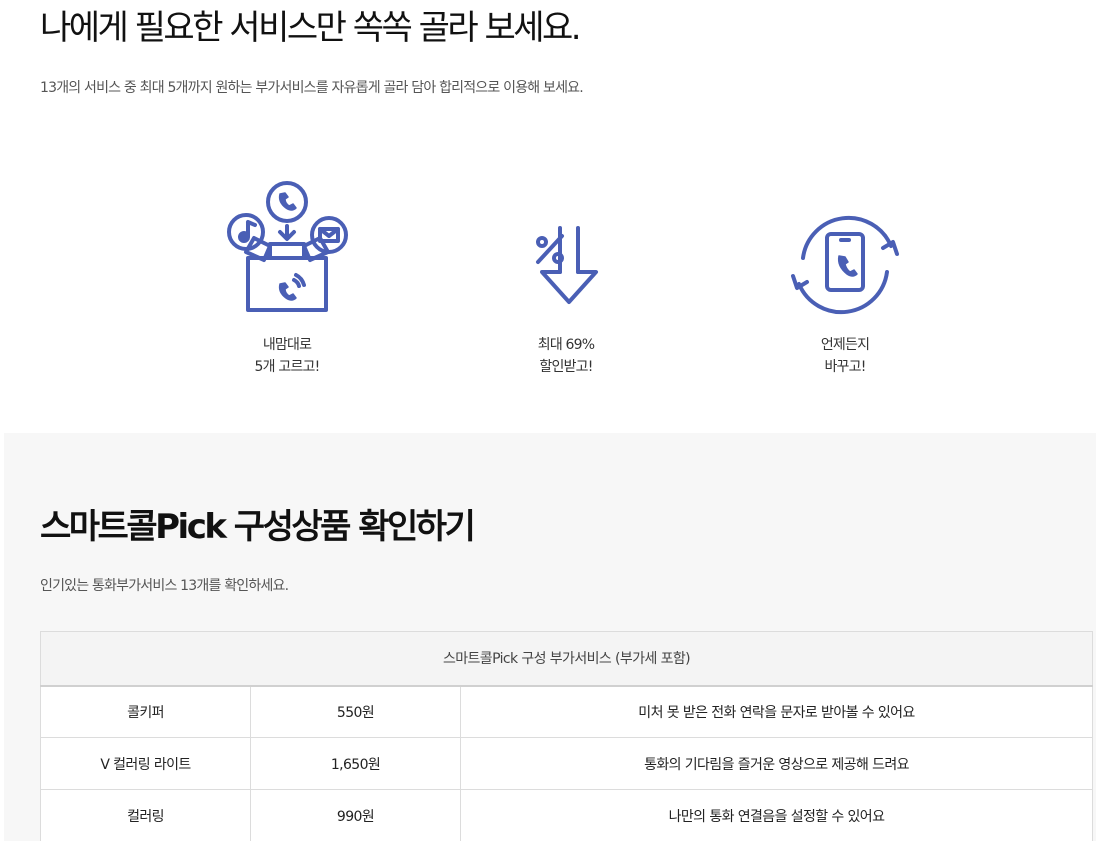 The width and height of the screenshot is (1096, 841). What do you see at coordinates (566, 367) in the screenshot?
I see `feature-caption-line2: 할인받고!` at bounding box center [566, 367].